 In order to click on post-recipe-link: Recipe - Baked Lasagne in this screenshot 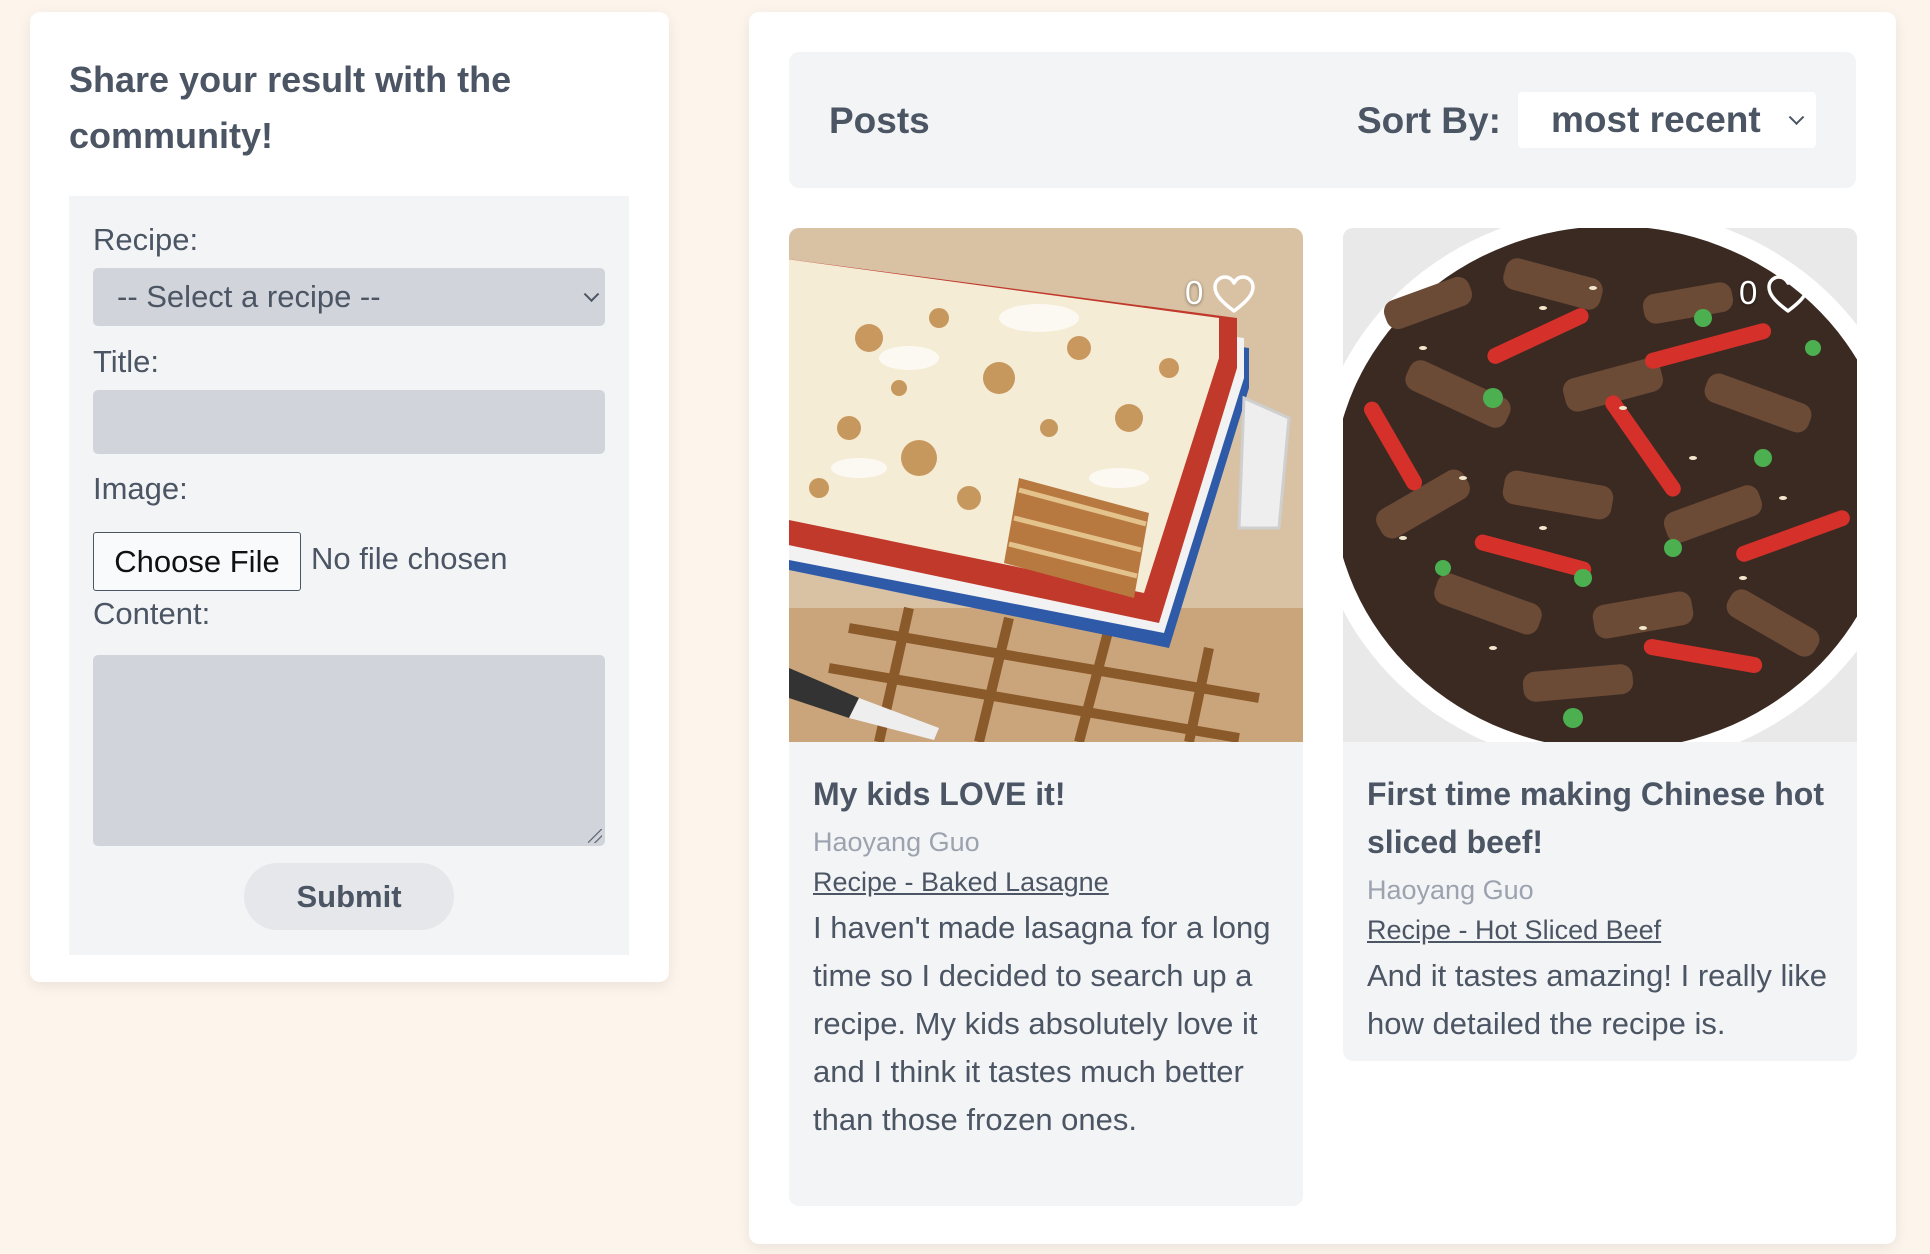, I will do `click(961, 882)`.